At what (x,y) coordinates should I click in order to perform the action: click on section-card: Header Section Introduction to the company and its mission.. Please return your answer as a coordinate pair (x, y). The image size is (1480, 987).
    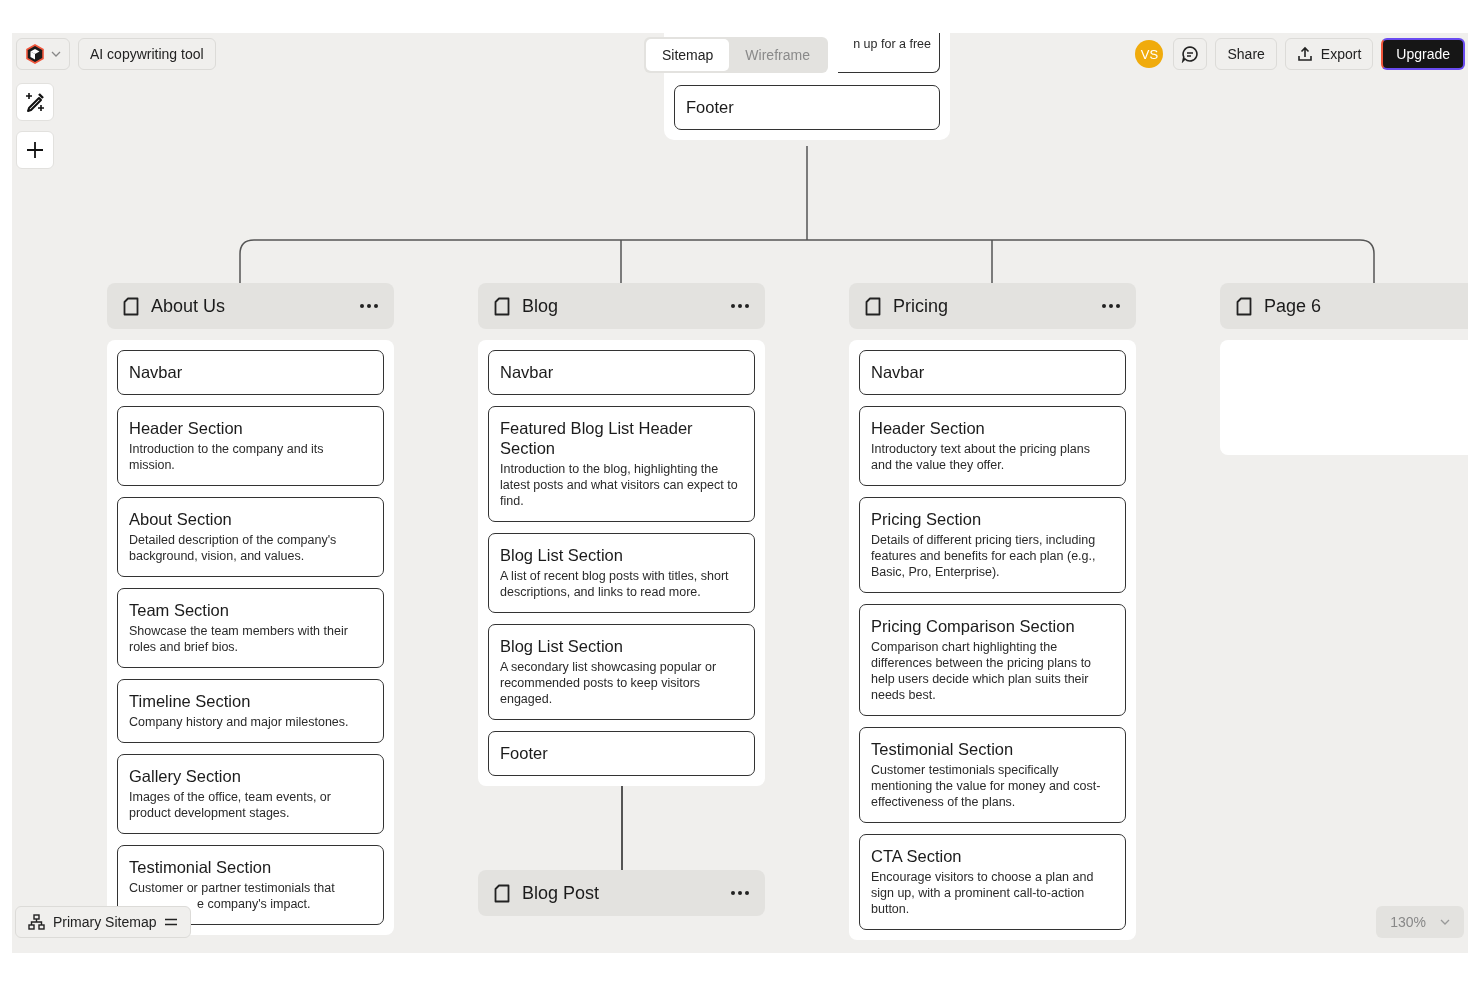
    Looking at the image, I should click on (250, 446).